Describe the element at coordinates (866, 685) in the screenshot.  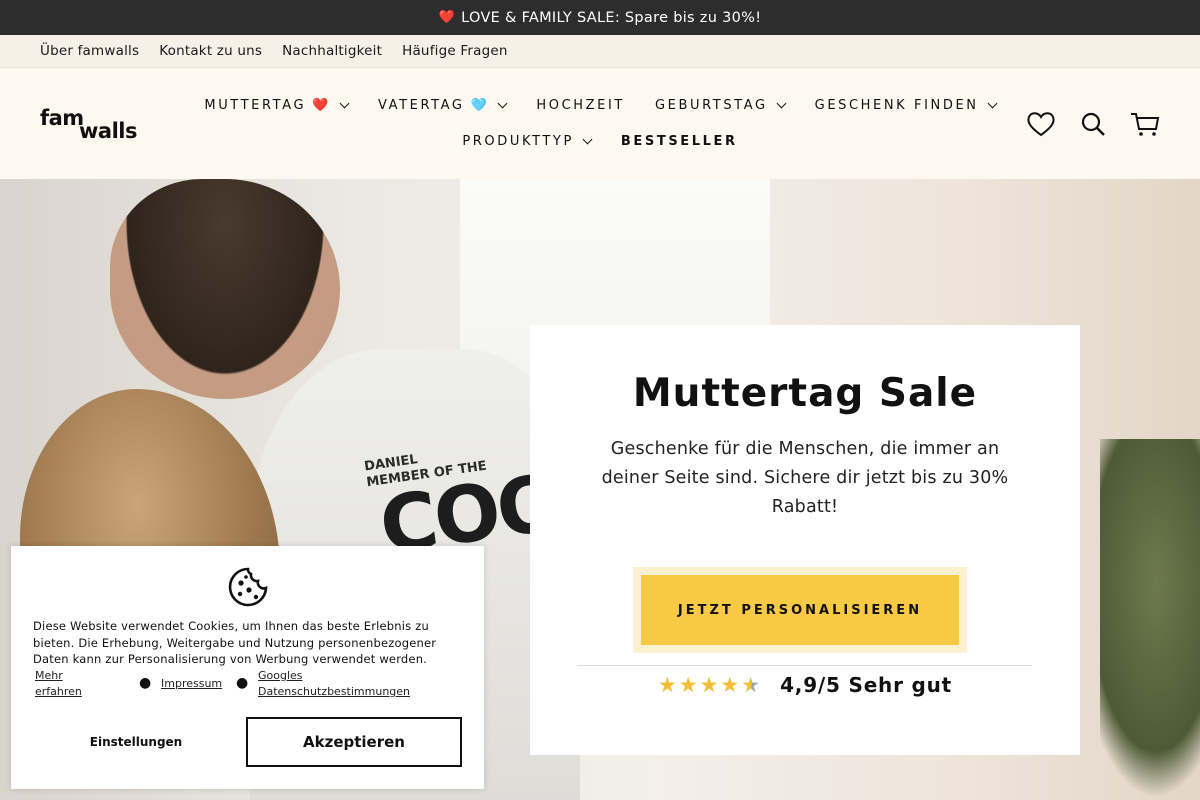
I see `rating-text: 4,9/5 Sehr gut` at that location.